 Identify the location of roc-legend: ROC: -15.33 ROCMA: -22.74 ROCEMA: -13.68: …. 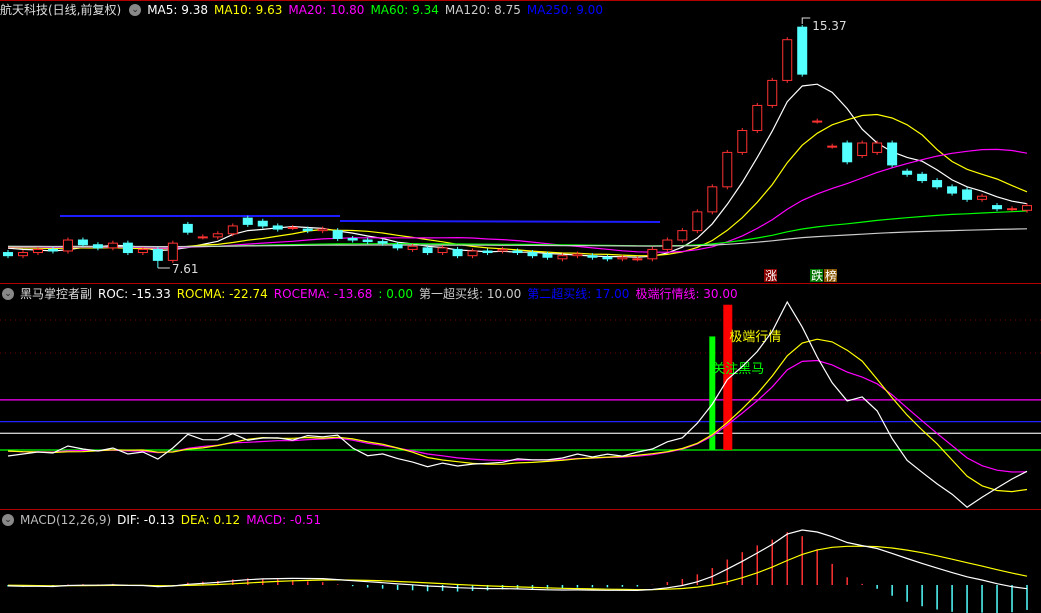
(418, 294).